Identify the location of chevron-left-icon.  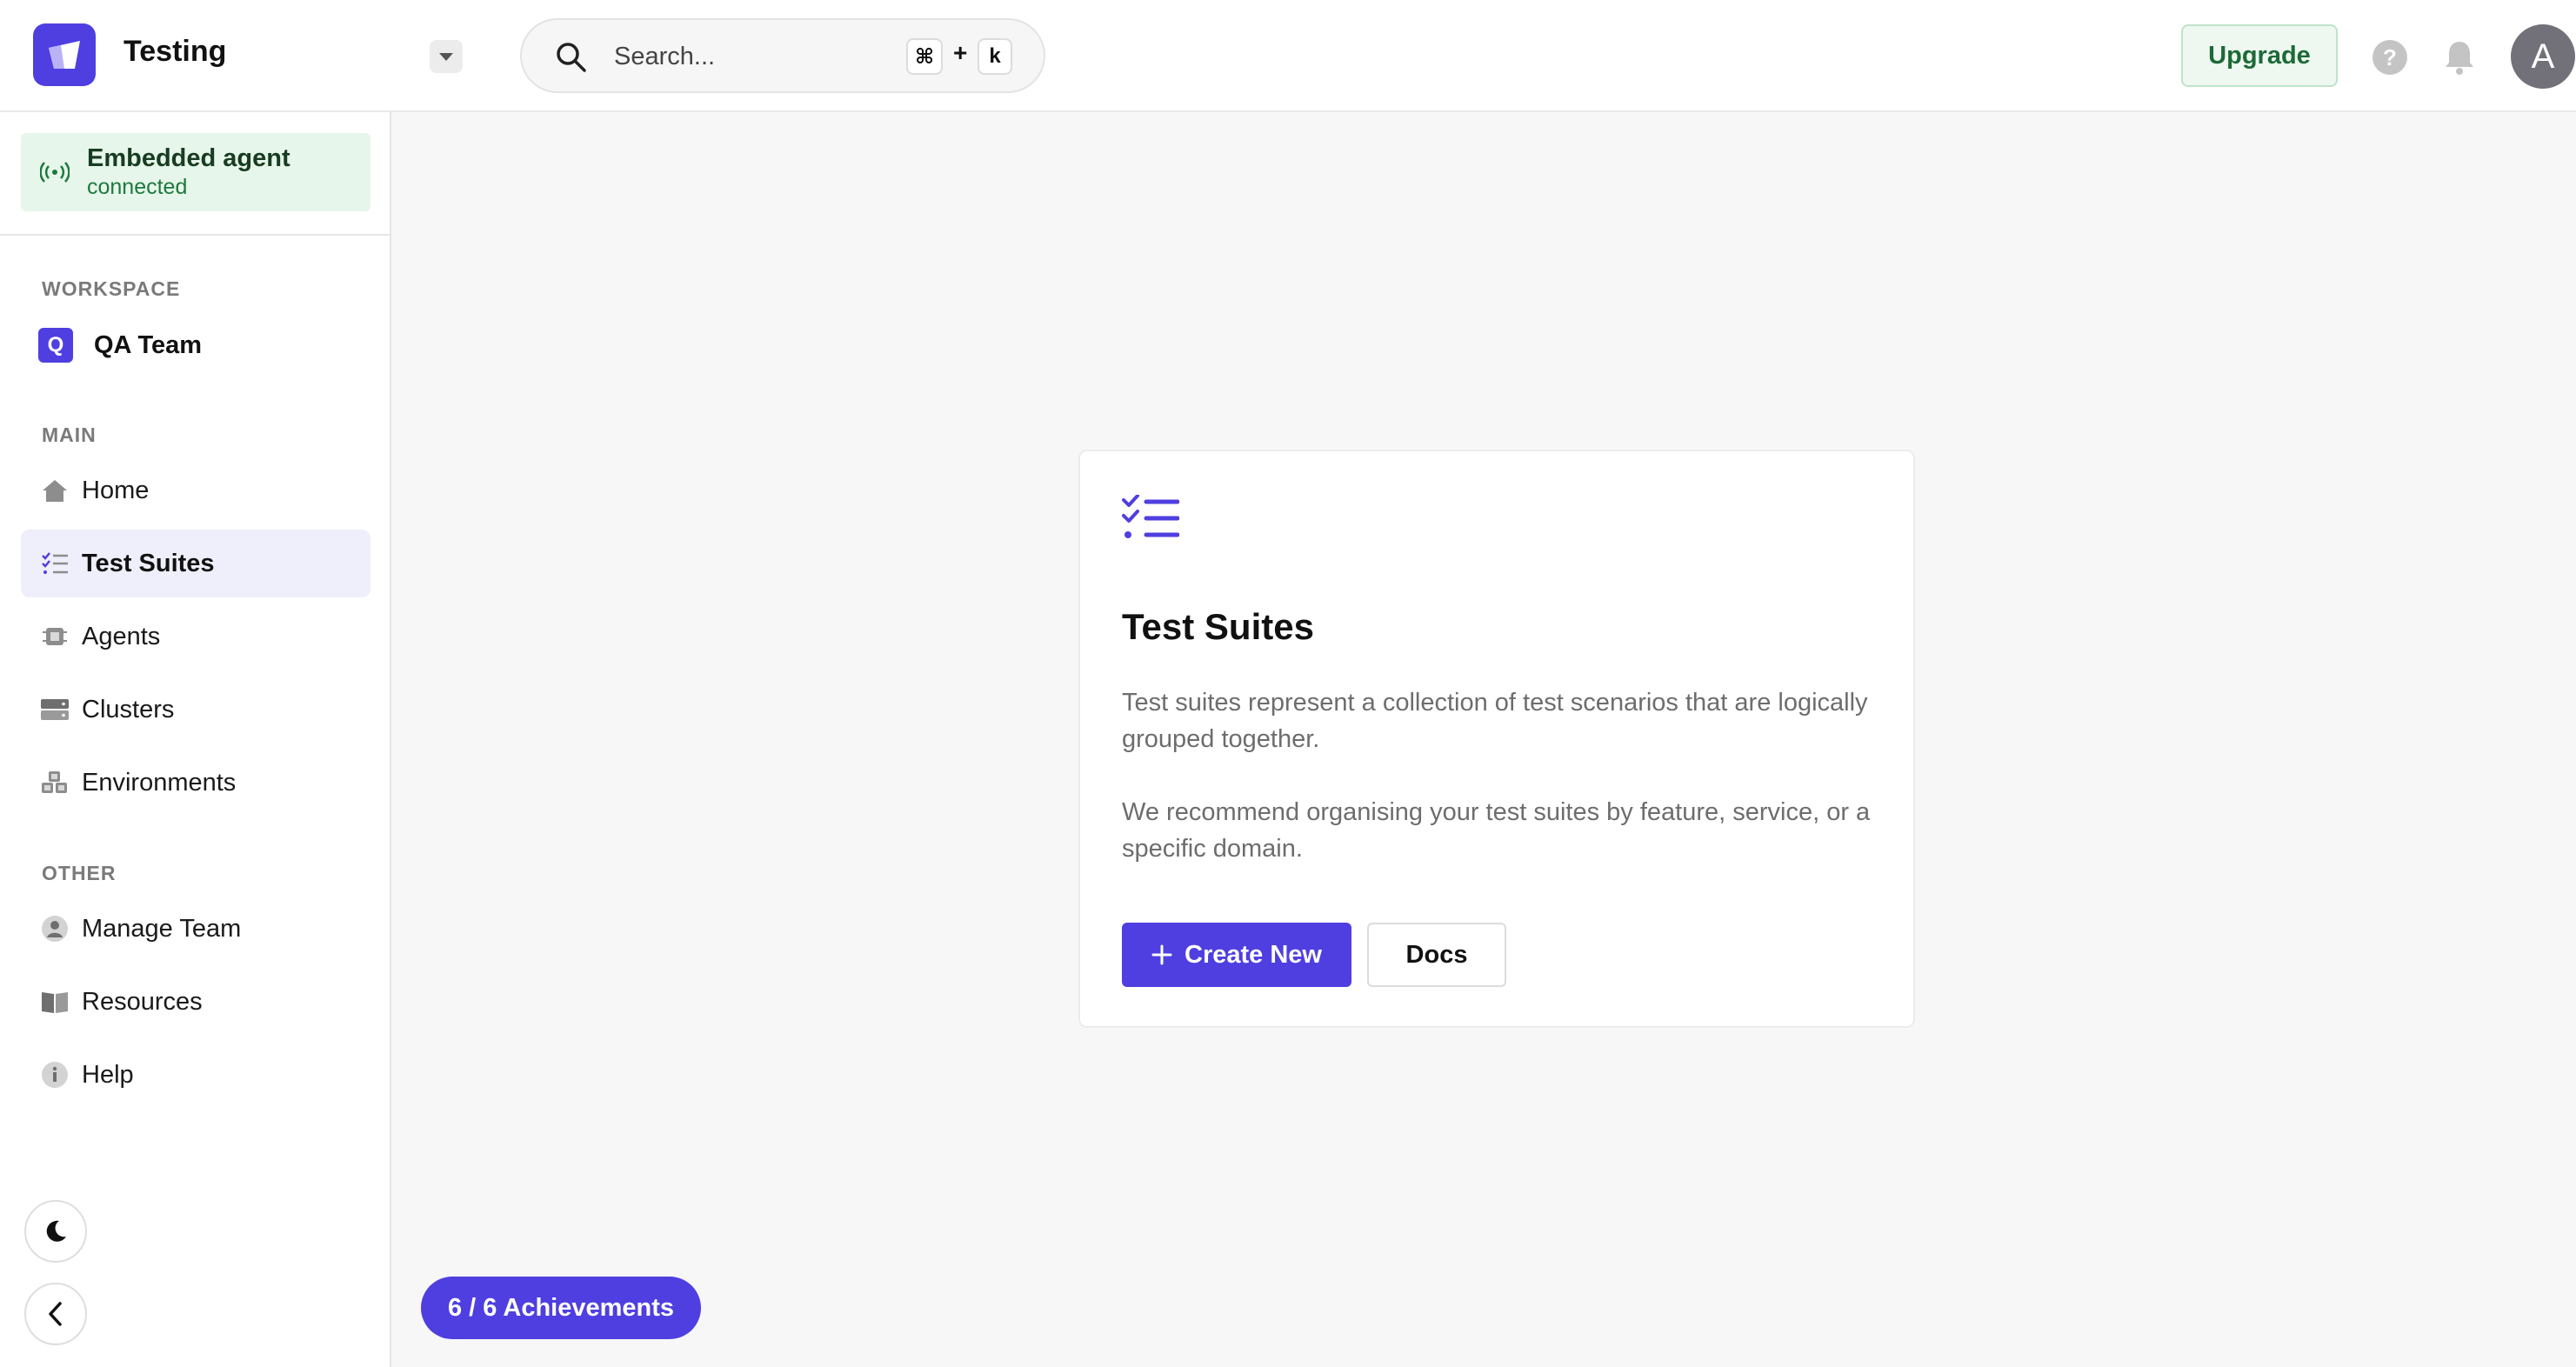
(55, 1314).